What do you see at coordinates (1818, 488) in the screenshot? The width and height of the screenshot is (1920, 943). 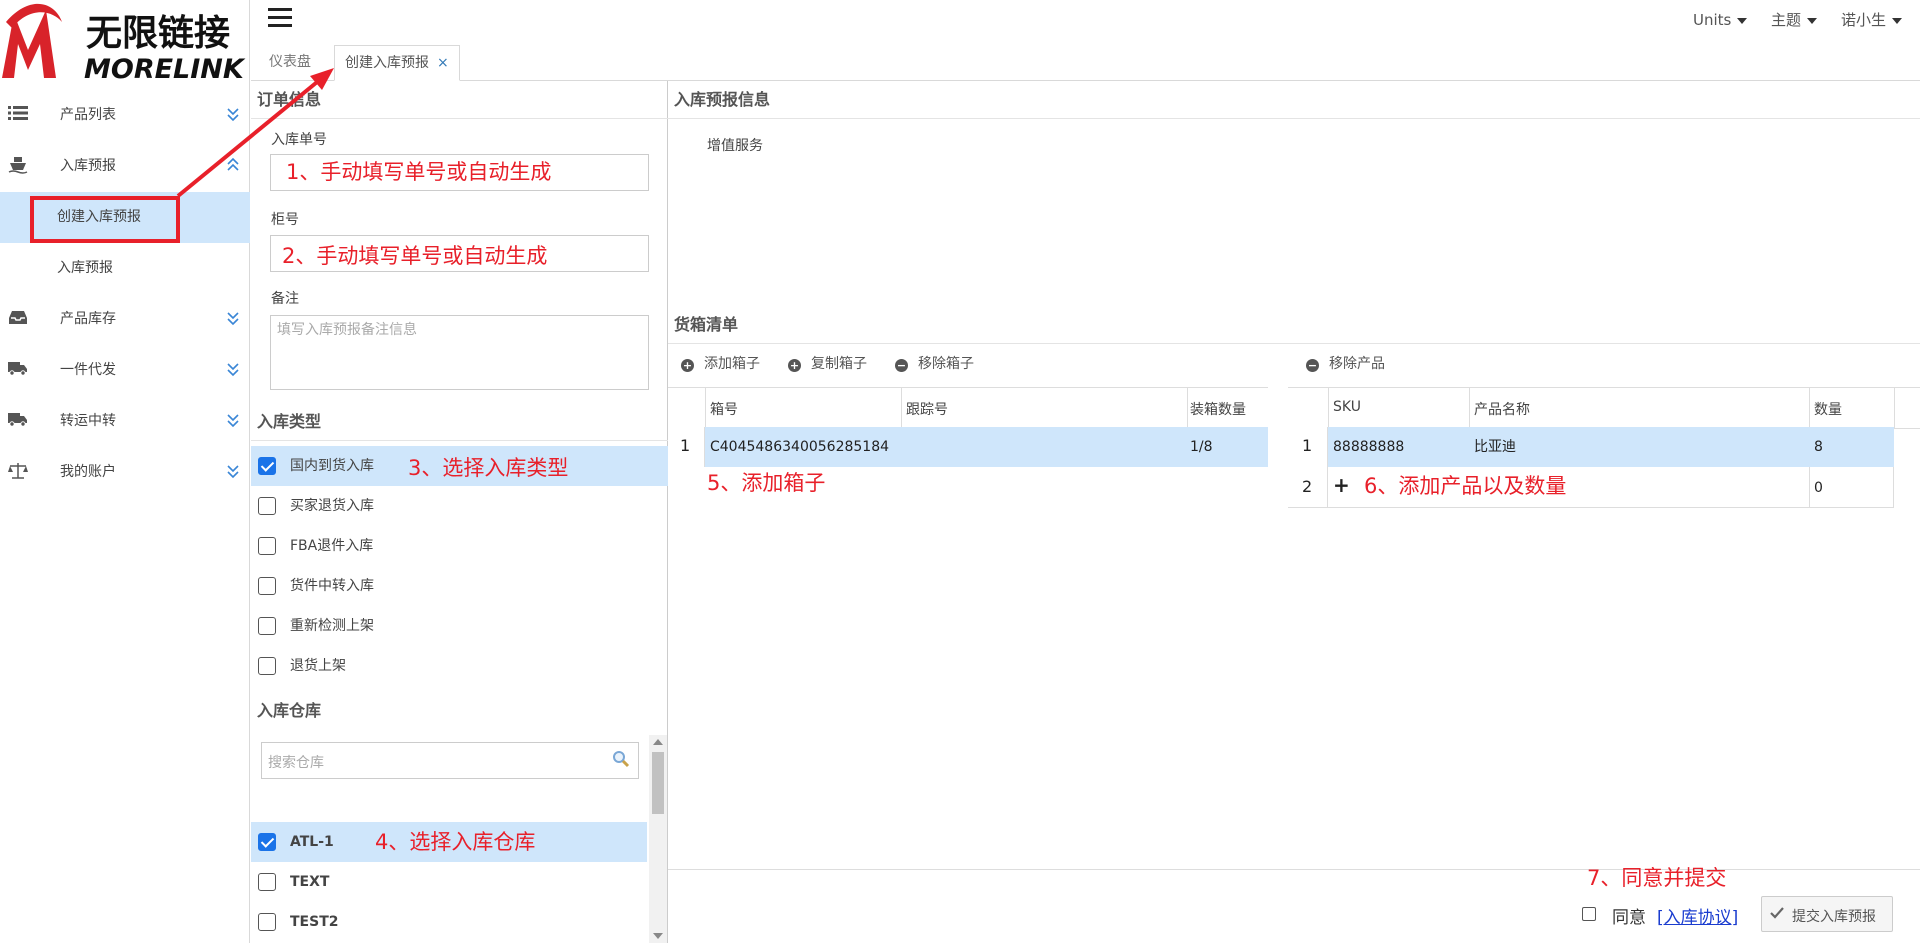 I see `quantity-cell: 0` at bounding box center [1818, 488].